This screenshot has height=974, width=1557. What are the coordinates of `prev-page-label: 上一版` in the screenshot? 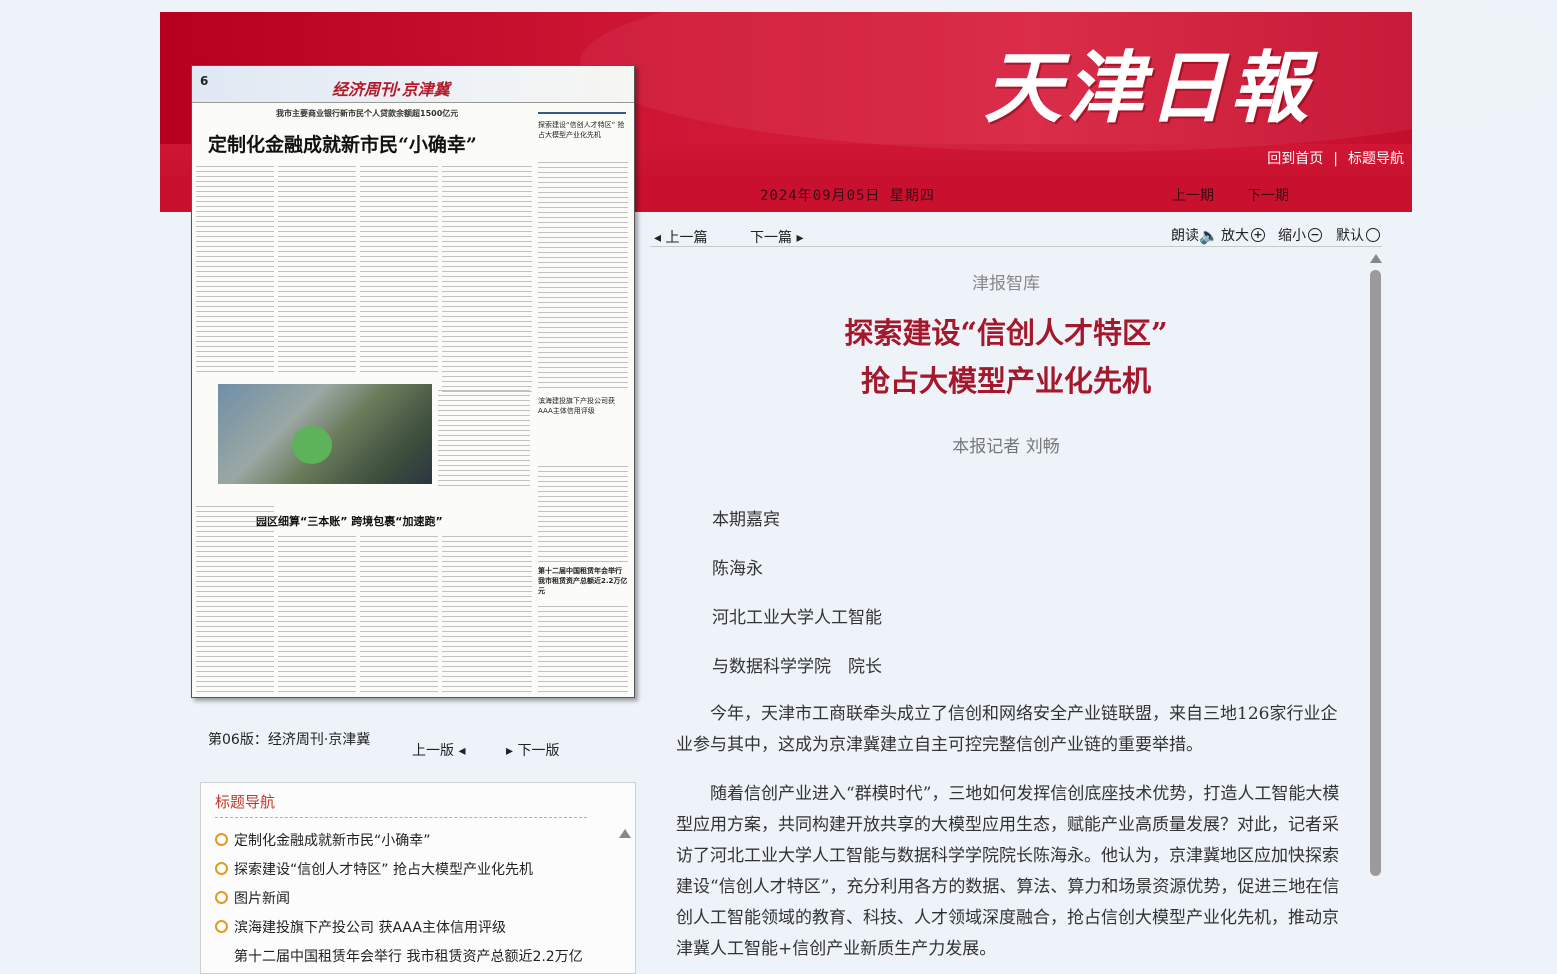 It's located at (433, 751).